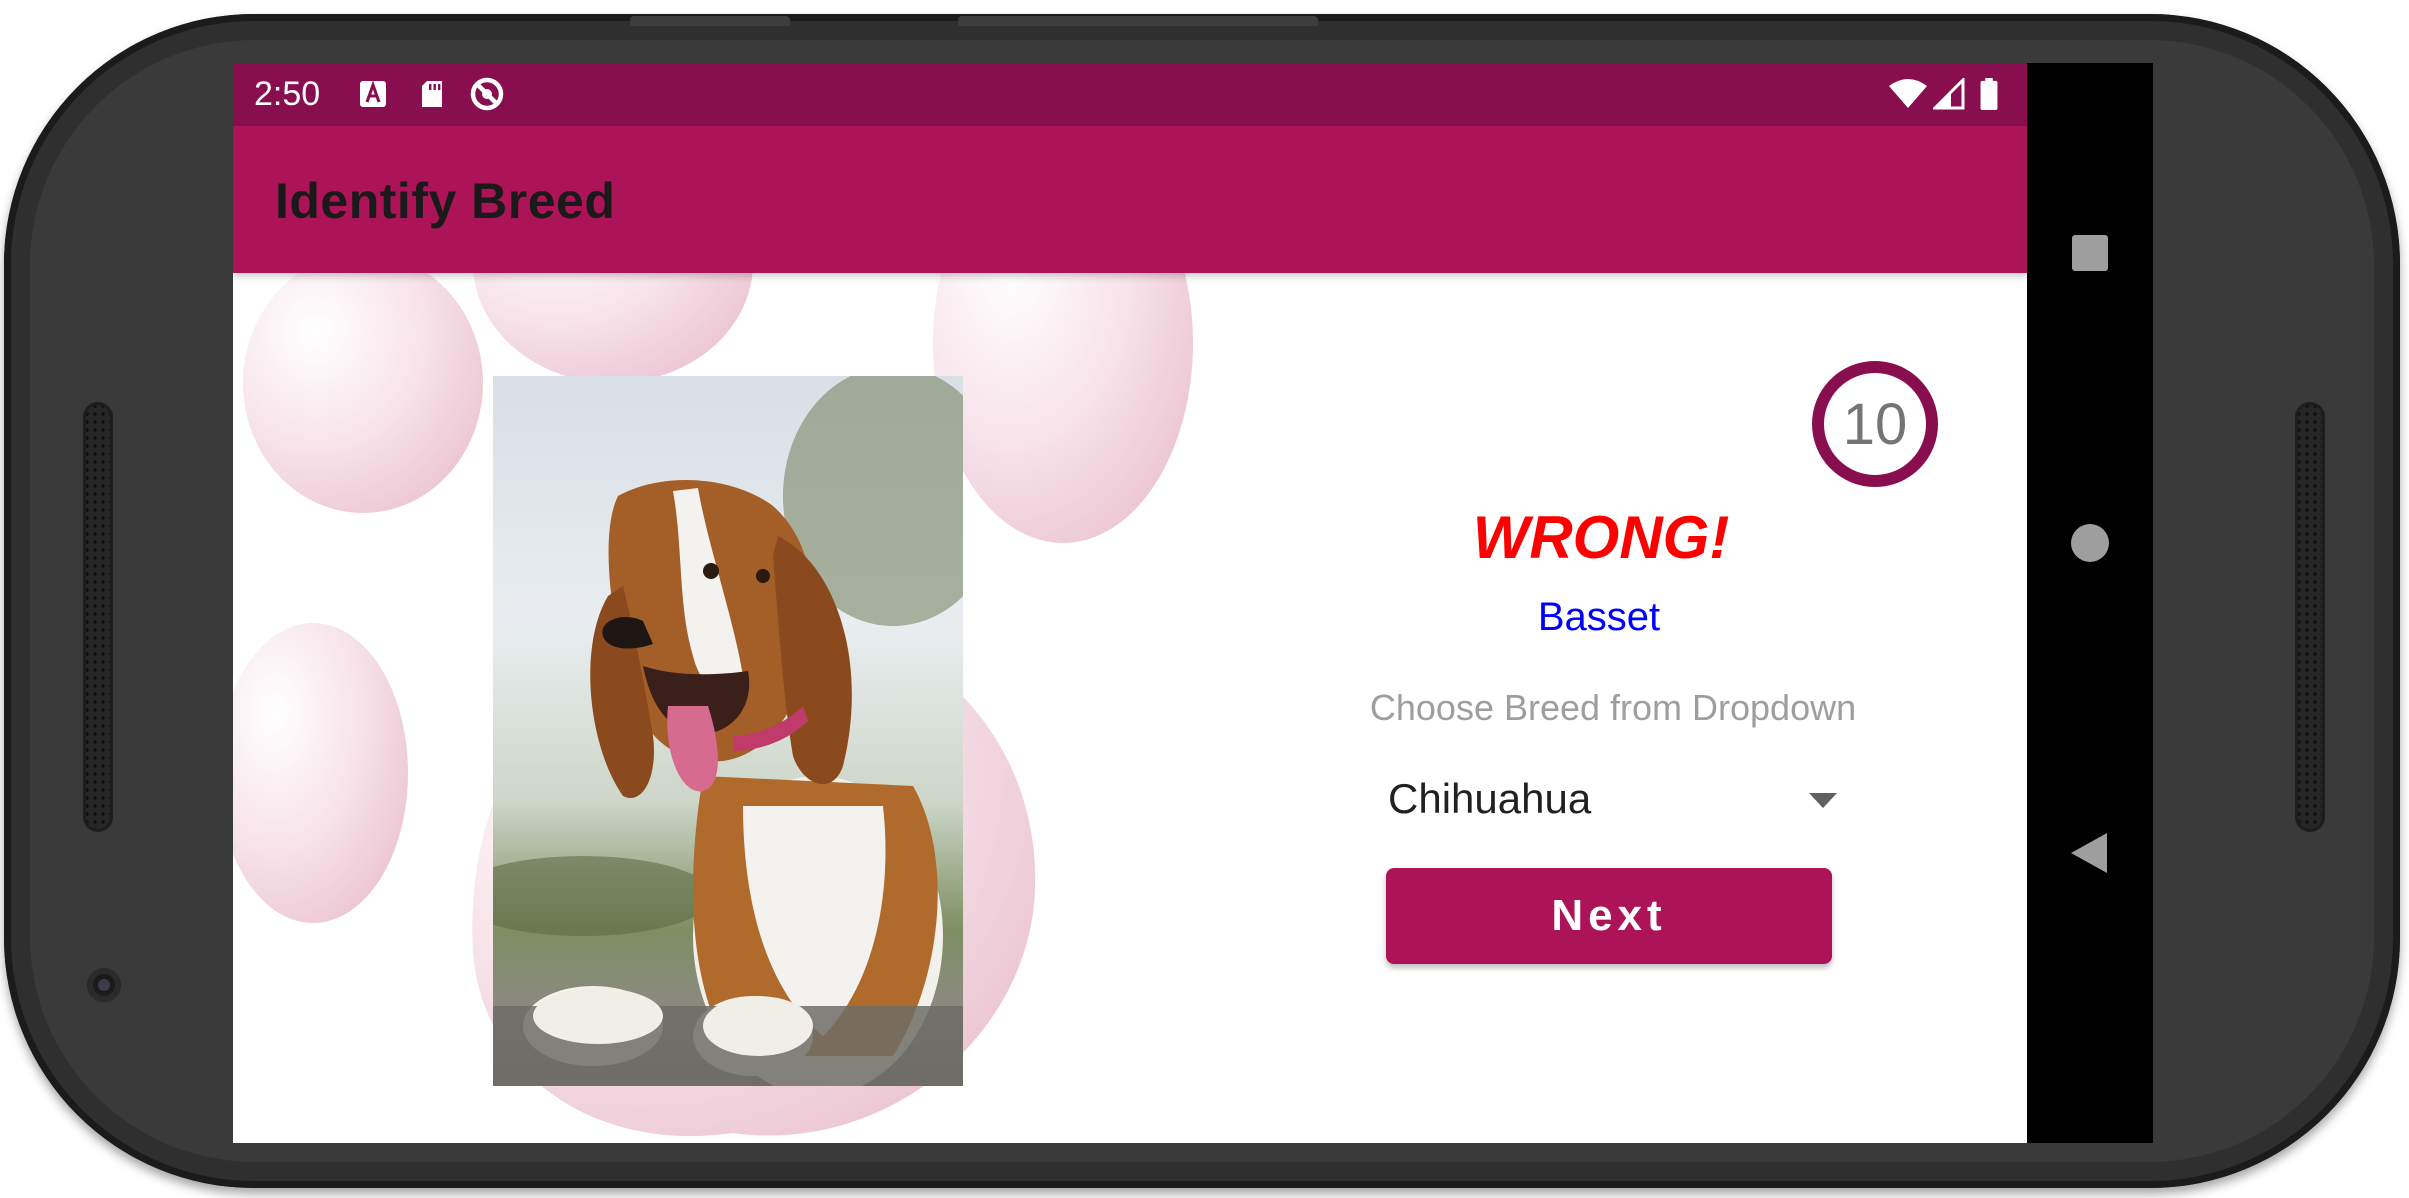 The width and height of the screenshot is (2409, 1198). Describe the element at coordinates (1613, 707) in the screenshot. I see `dropdown-hint: Choose Breed from Dropdown` at that location.